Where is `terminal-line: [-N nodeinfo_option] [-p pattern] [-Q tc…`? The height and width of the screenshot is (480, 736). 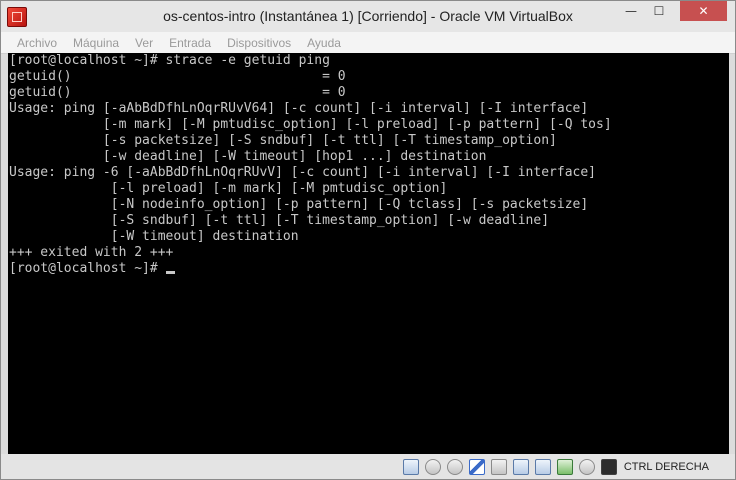 terminal-line: [-N nodeinfo_option] [-p pattern] [-Q tc… is located at coordinates (299, 204).